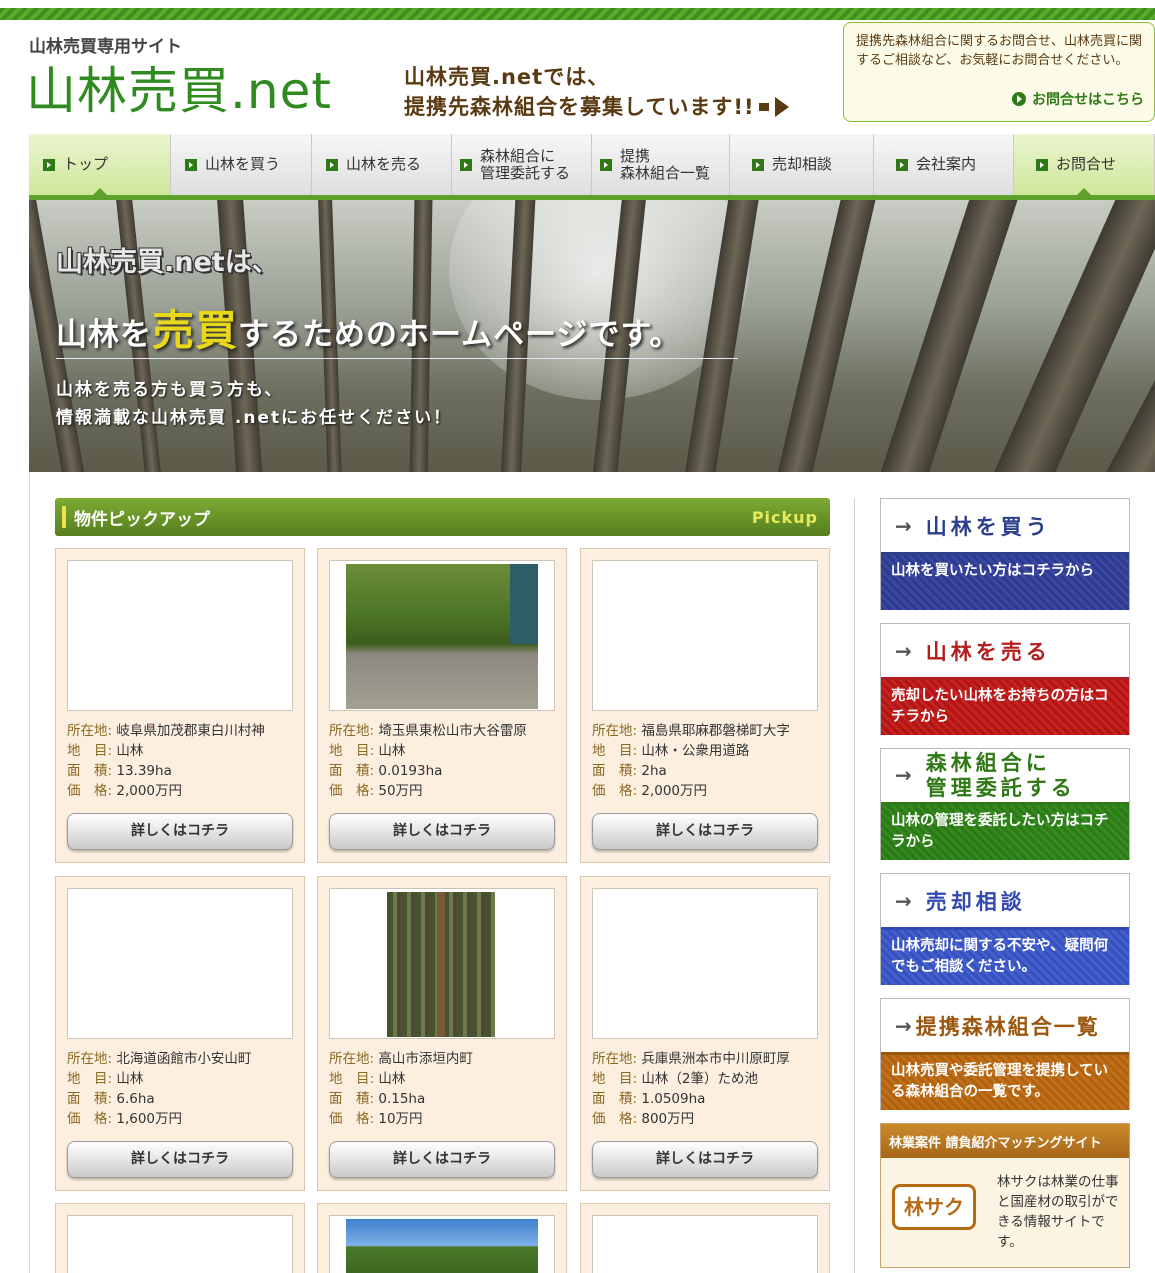 The width and height of the screenshot is (1155, 1273). I want to click on rinsaku-description: 林サクは林業の仕事と国産材の取引ができる情報サイトです。, so click(1058, 1212).